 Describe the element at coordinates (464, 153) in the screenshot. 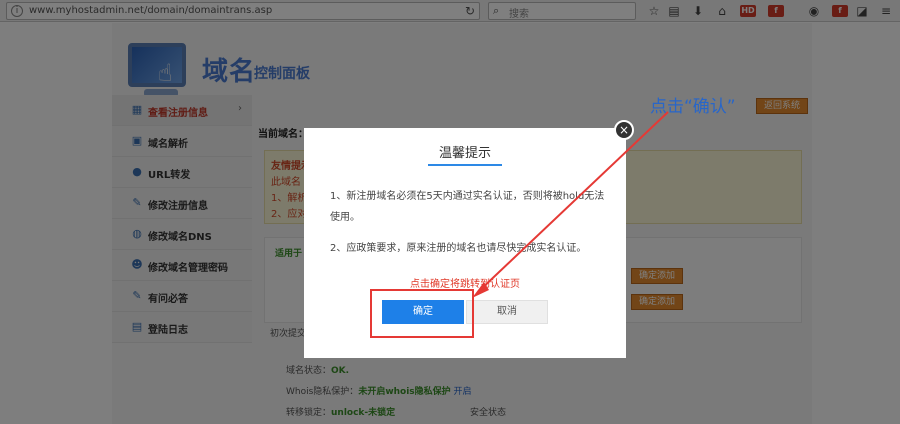

I see `modal-title: 温馨提示` at that location.